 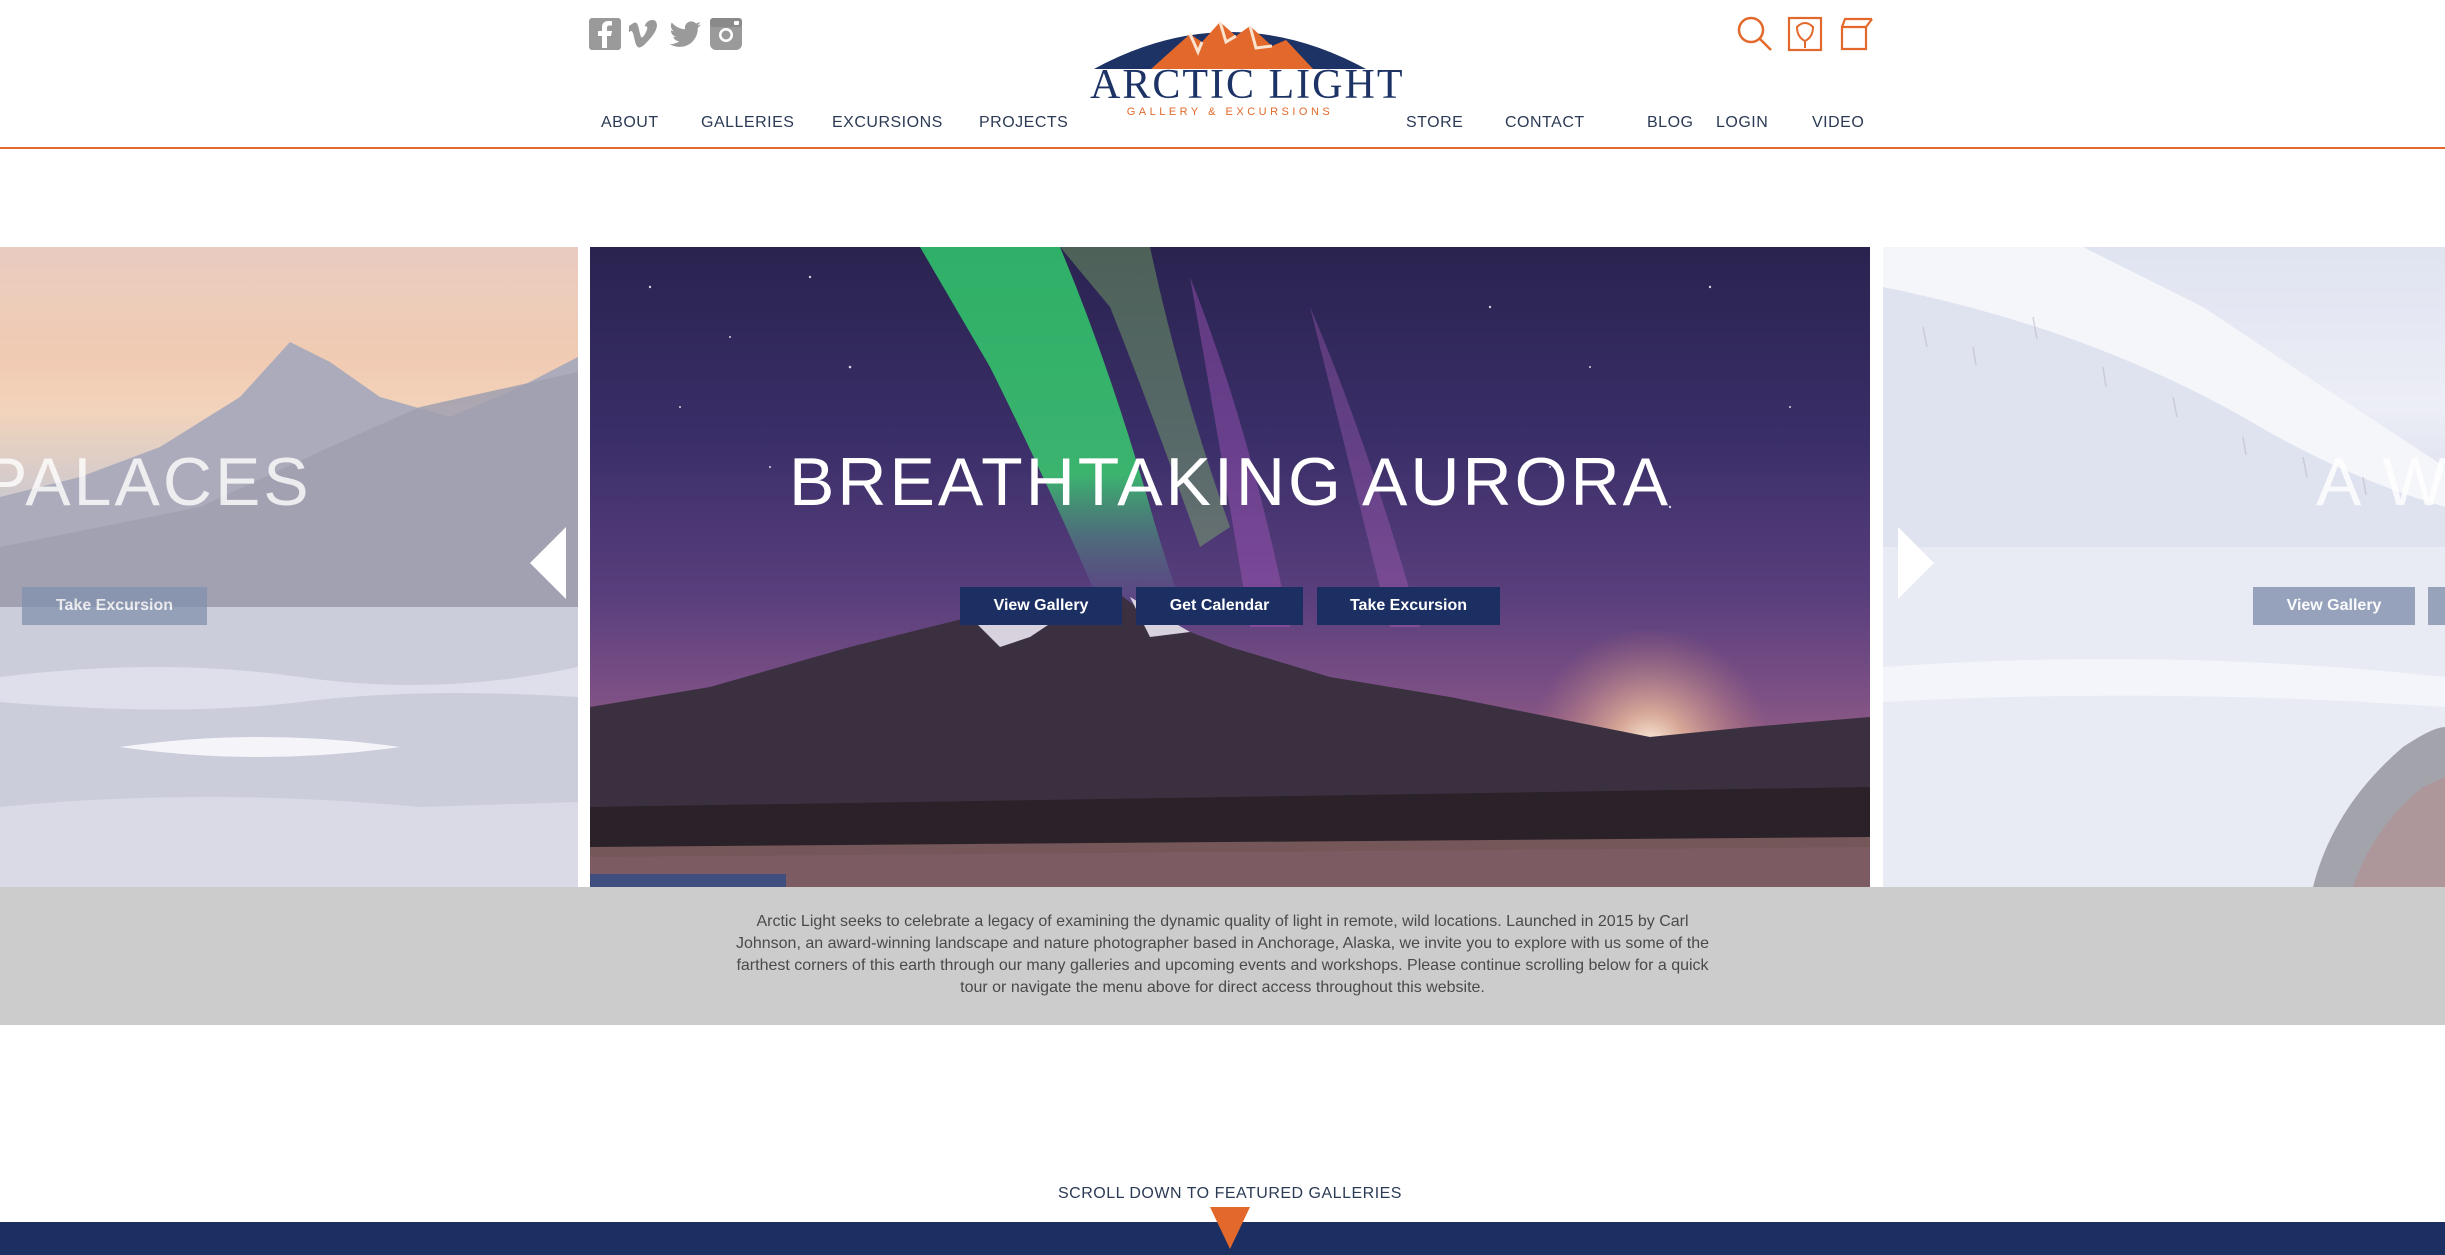 I want to click on nav-projects: PROJECTS, so click(x=1023, y=123).